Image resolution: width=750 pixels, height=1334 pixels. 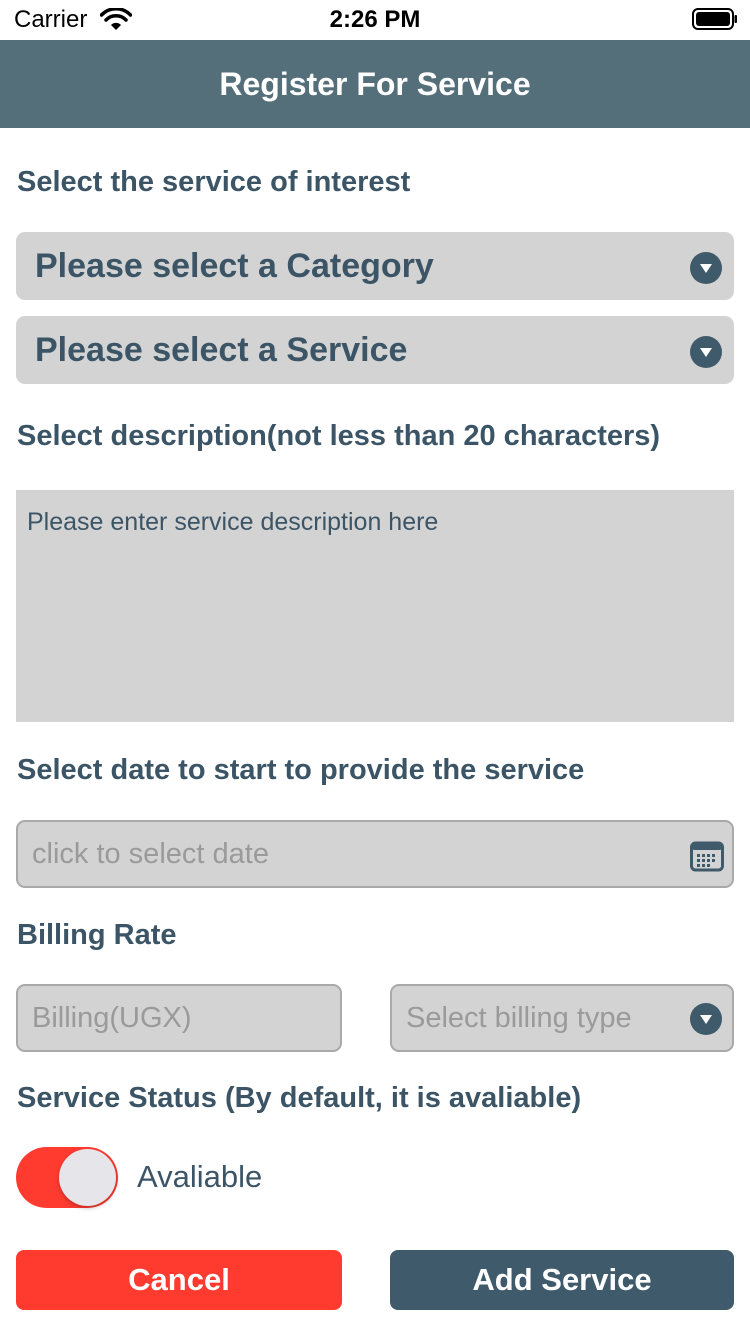 What do you see at coordinates (375, 854) in the screenshot?
I see `start-date-field: click to select date` at bounding box center [375, 854].